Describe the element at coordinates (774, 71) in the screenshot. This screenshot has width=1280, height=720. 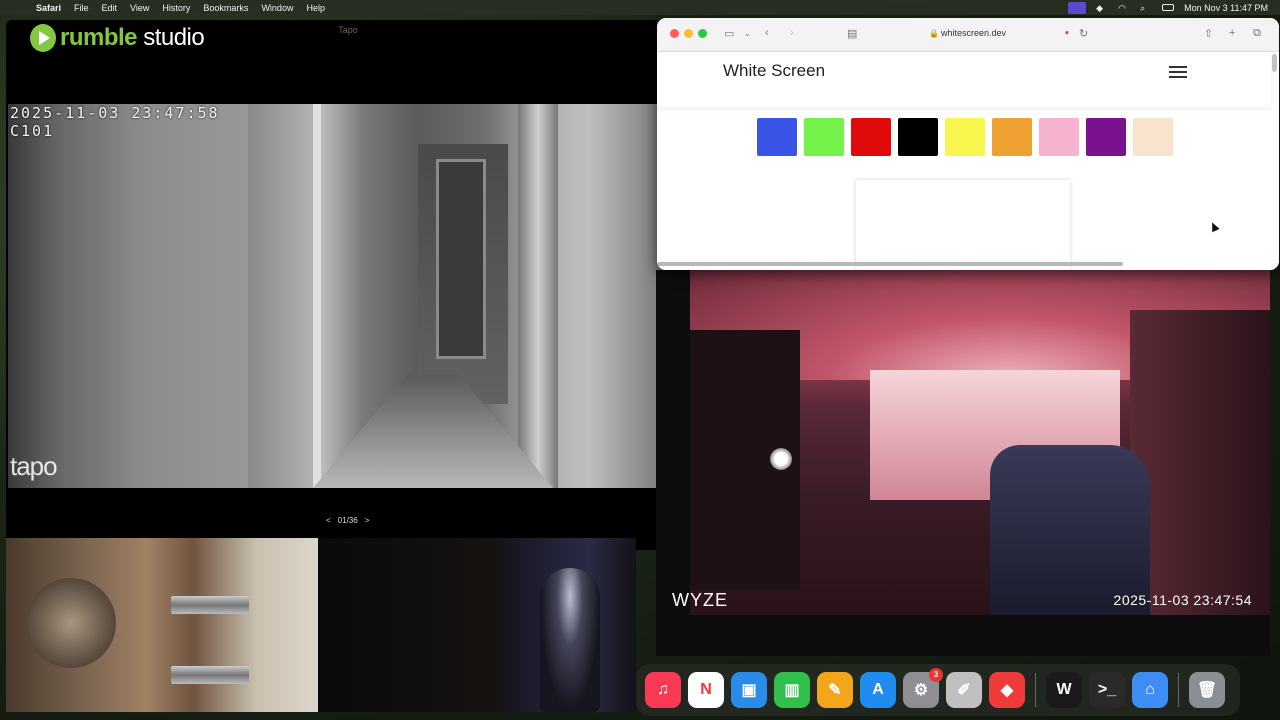
I see `site-title: White Screen` at that location.